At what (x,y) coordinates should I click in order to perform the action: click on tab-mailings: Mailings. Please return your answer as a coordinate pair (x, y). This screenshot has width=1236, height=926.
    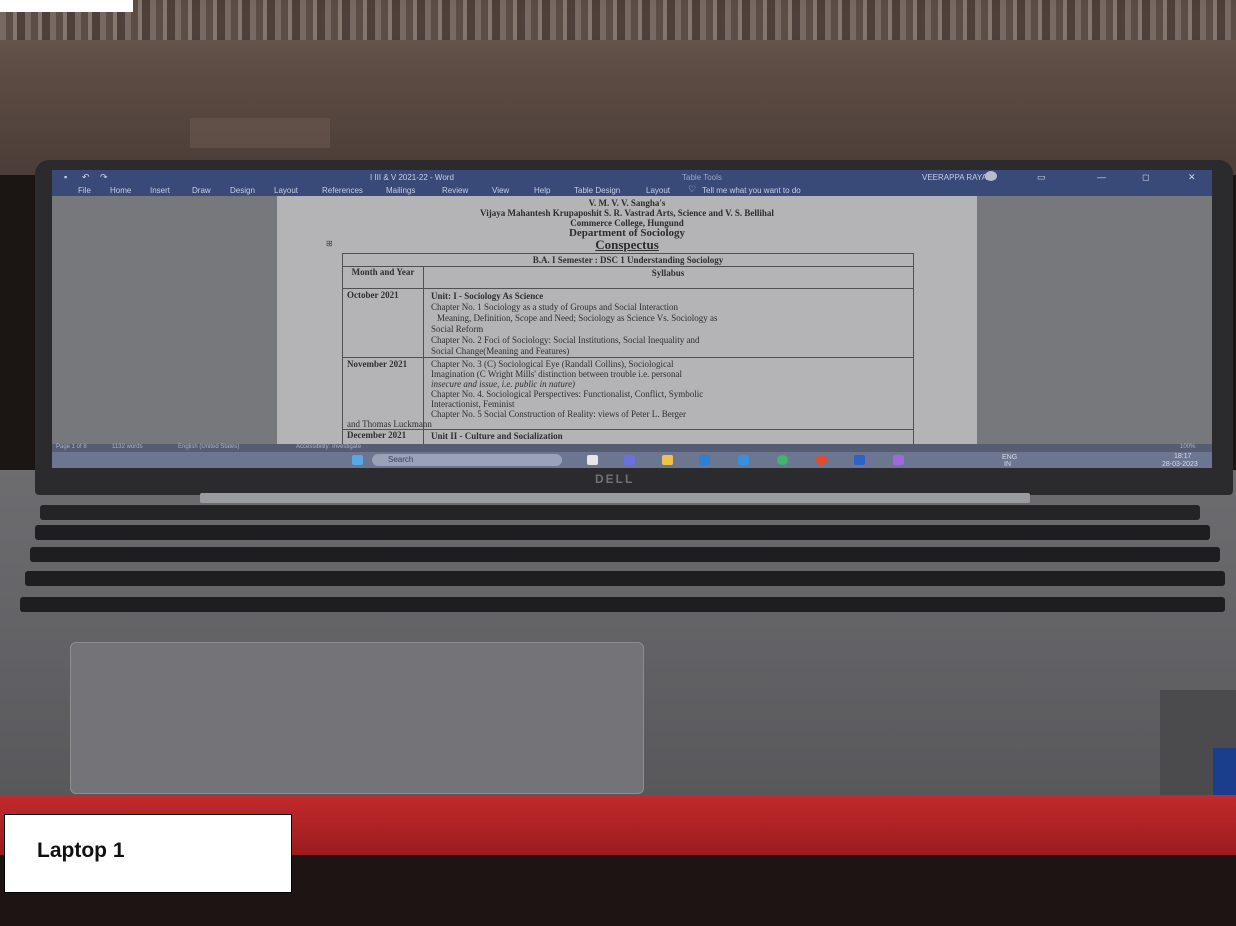
    Looking at the image, I should click on (400, 190).